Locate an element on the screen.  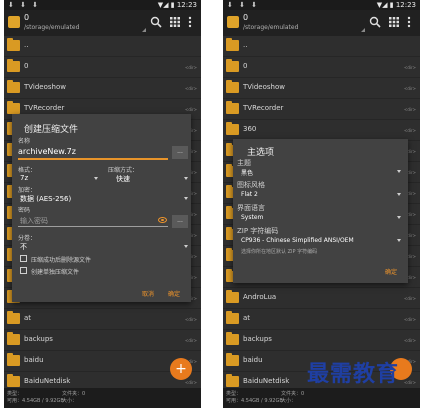
file-list-item: AndroLua <dir> is located at coordinates (321, 298).